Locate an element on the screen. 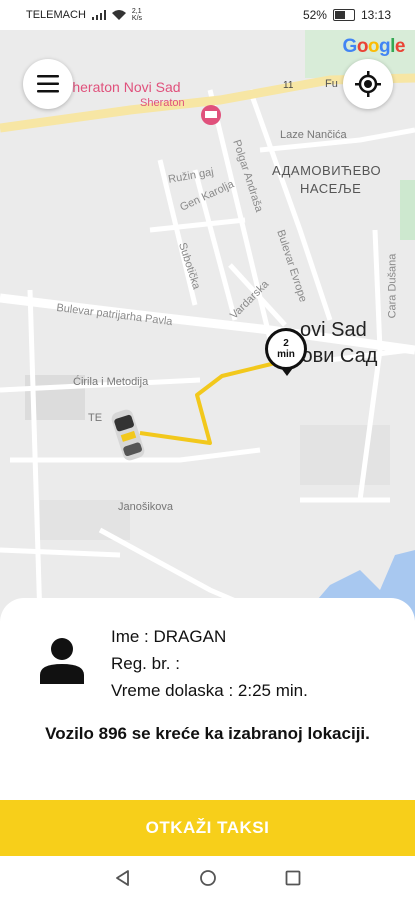 This screenshot has width=415, height=900. label-district-1: АДАМОВИЋЕВО is located at coordinates (327, 170).